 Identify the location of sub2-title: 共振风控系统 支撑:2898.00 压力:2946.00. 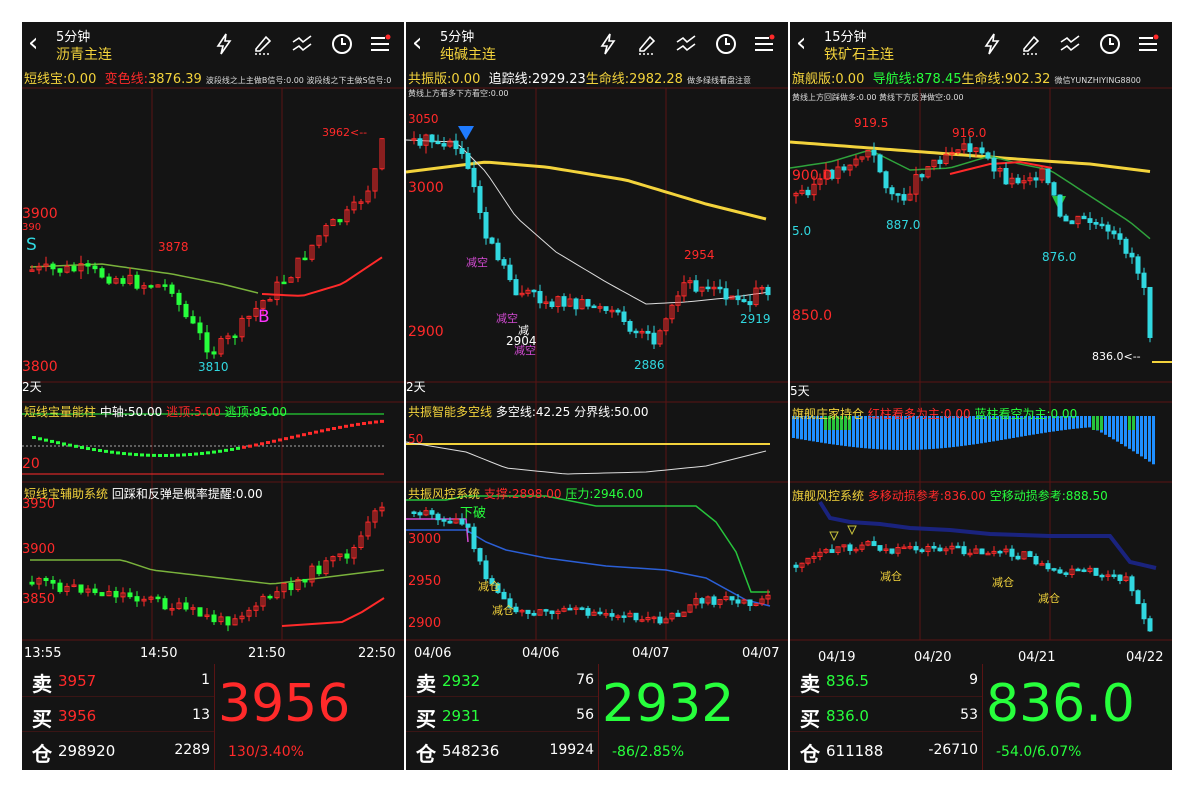
(525, 493).